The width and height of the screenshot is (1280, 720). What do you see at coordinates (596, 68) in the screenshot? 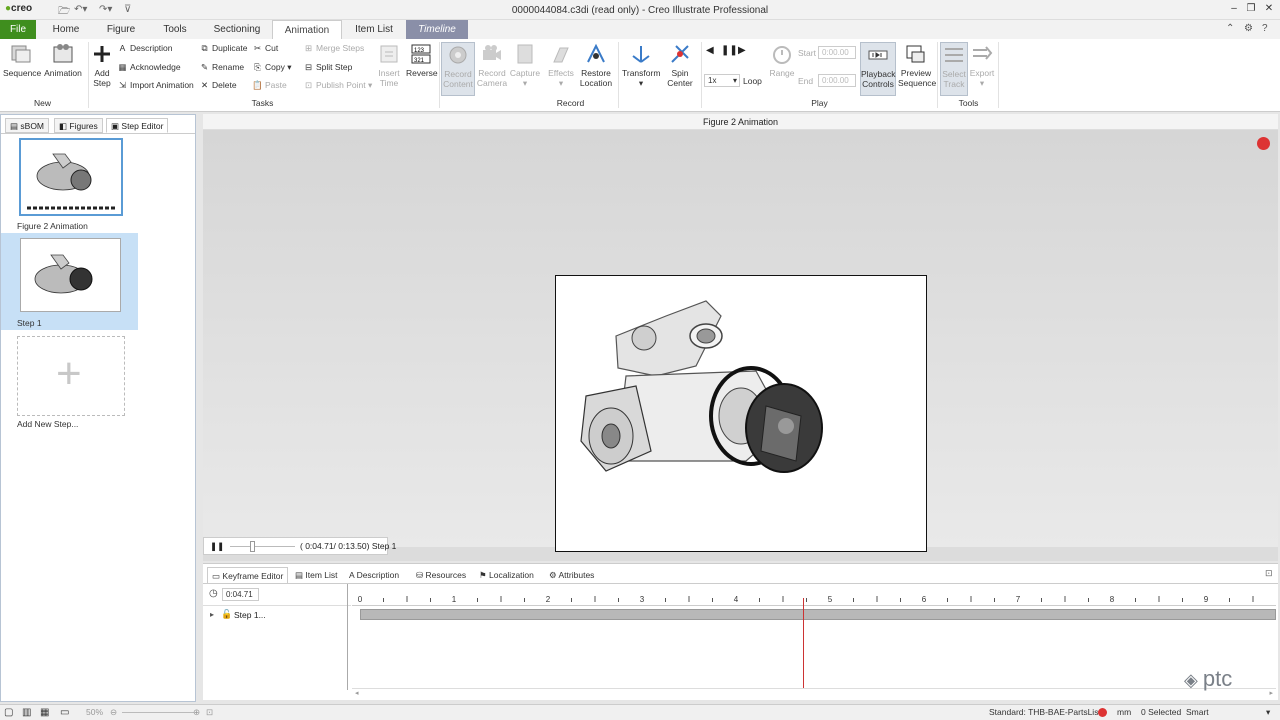
I see `restore-location-button: Restore Location` at bounding box center [596, 68].